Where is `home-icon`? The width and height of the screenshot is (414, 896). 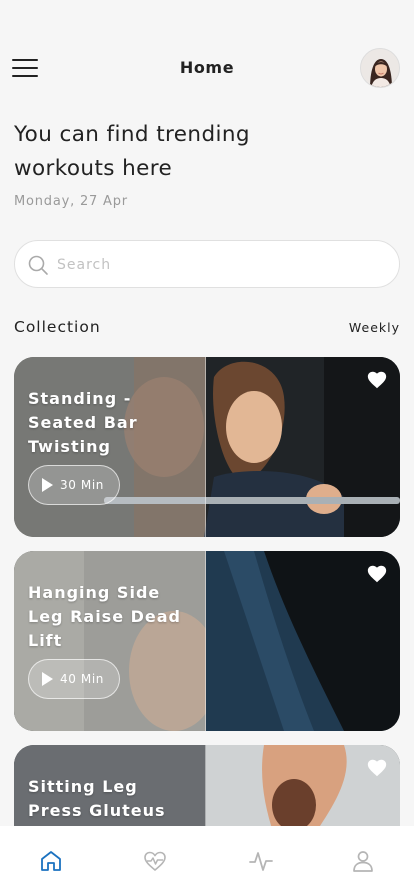
home-icon is located at coordinates (51, 861).